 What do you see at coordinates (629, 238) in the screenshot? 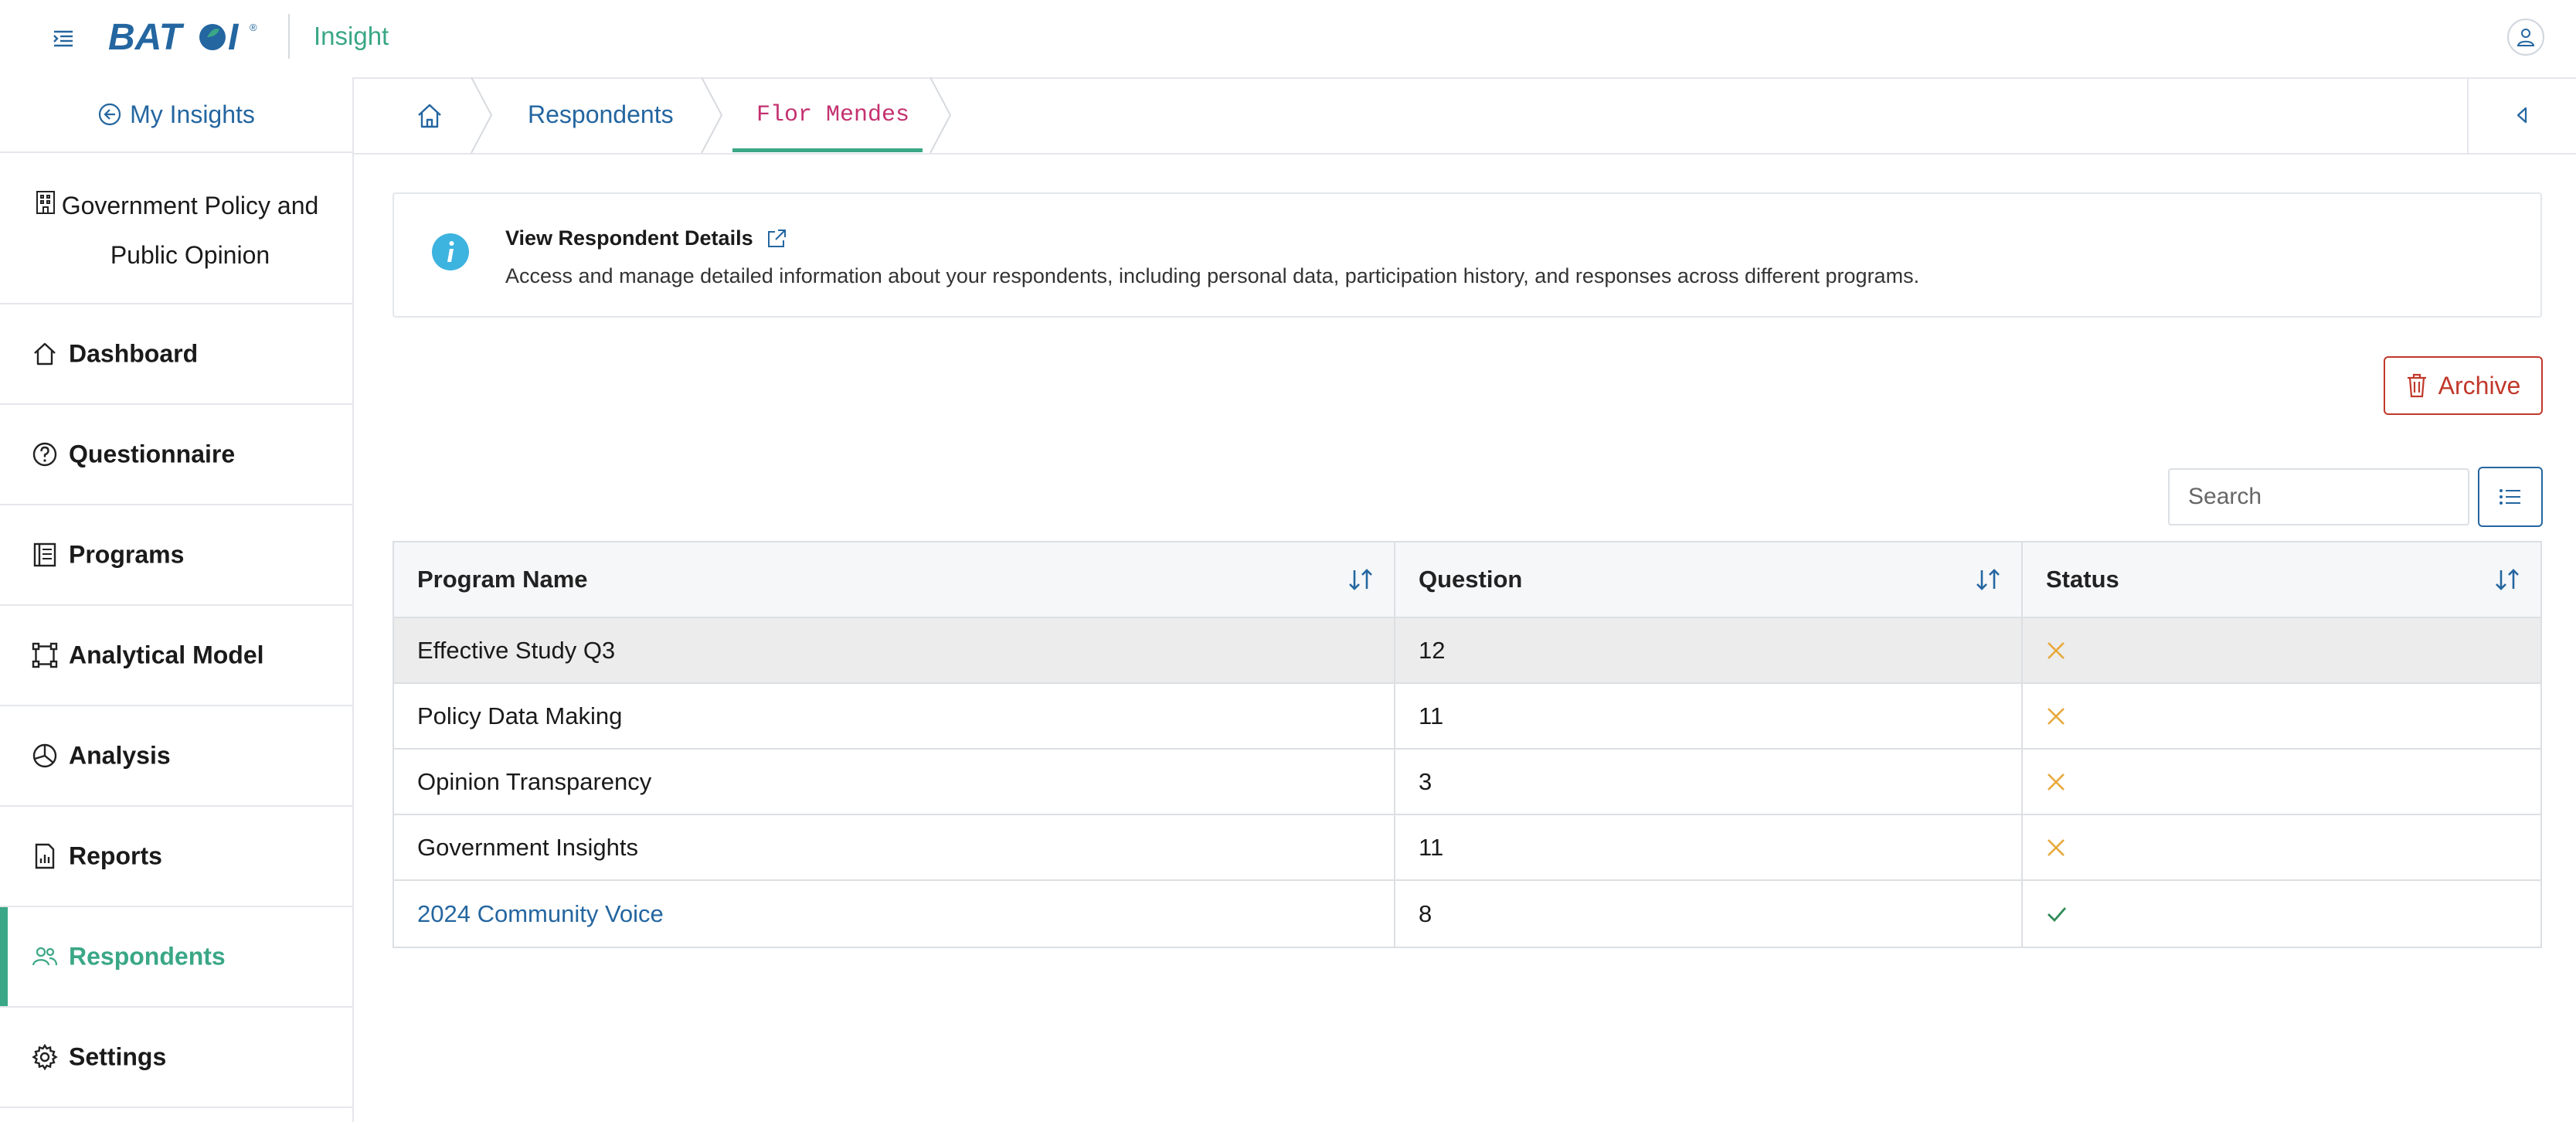
I see `info-title: View Respondent Details` at bounding box center [629, 238].